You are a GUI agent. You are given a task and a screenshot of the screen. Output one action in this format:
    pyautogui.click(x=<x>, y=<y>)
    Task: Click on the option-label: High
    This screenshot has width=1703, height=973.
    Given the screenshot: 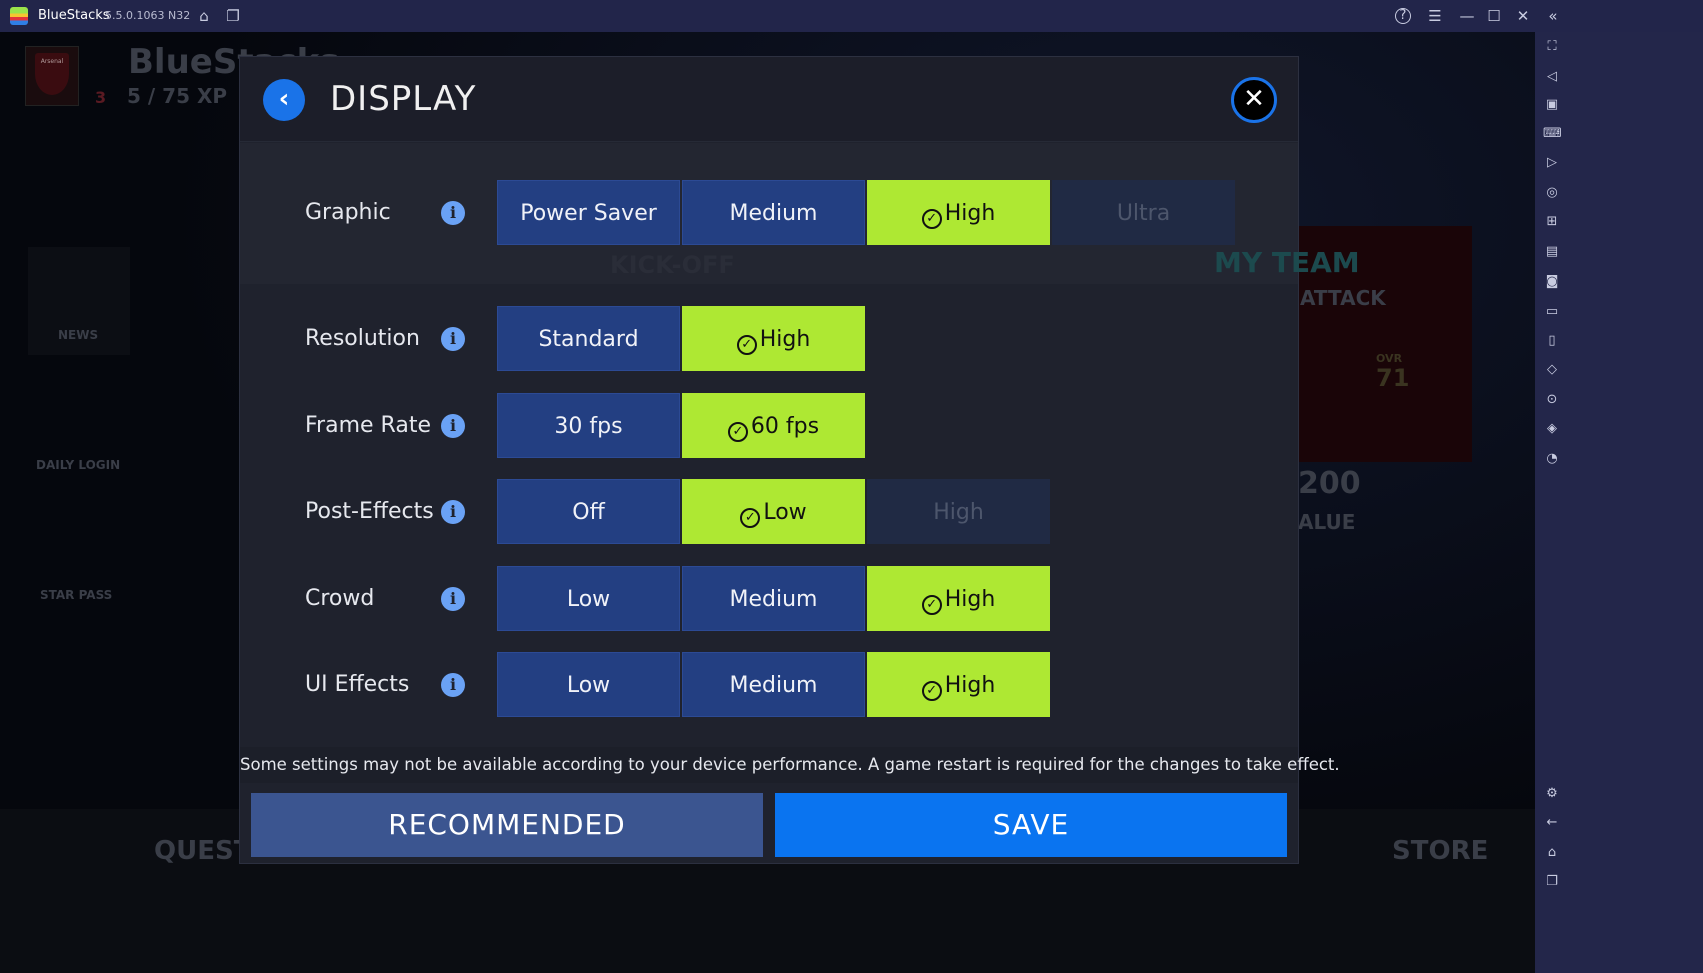 What is the action you would take?
    pyautogui.click(x=958, y=512)
    